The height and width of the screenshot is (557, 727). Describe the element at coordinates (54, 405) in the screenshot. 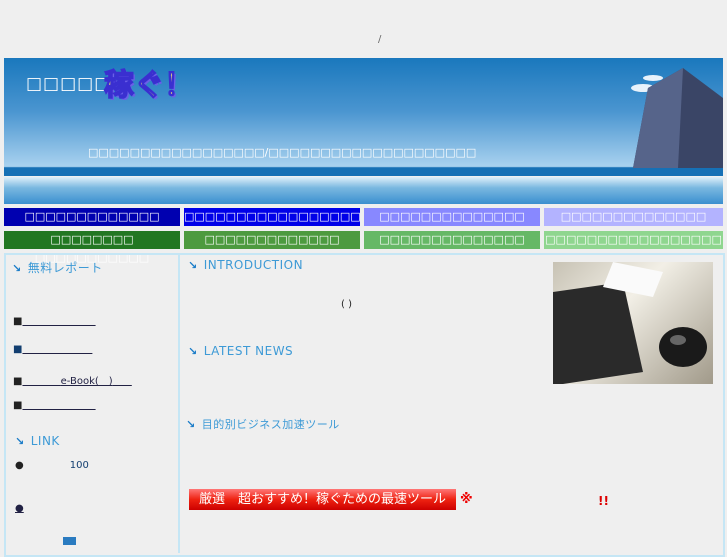

I see `report-link-4: ■` at that location.